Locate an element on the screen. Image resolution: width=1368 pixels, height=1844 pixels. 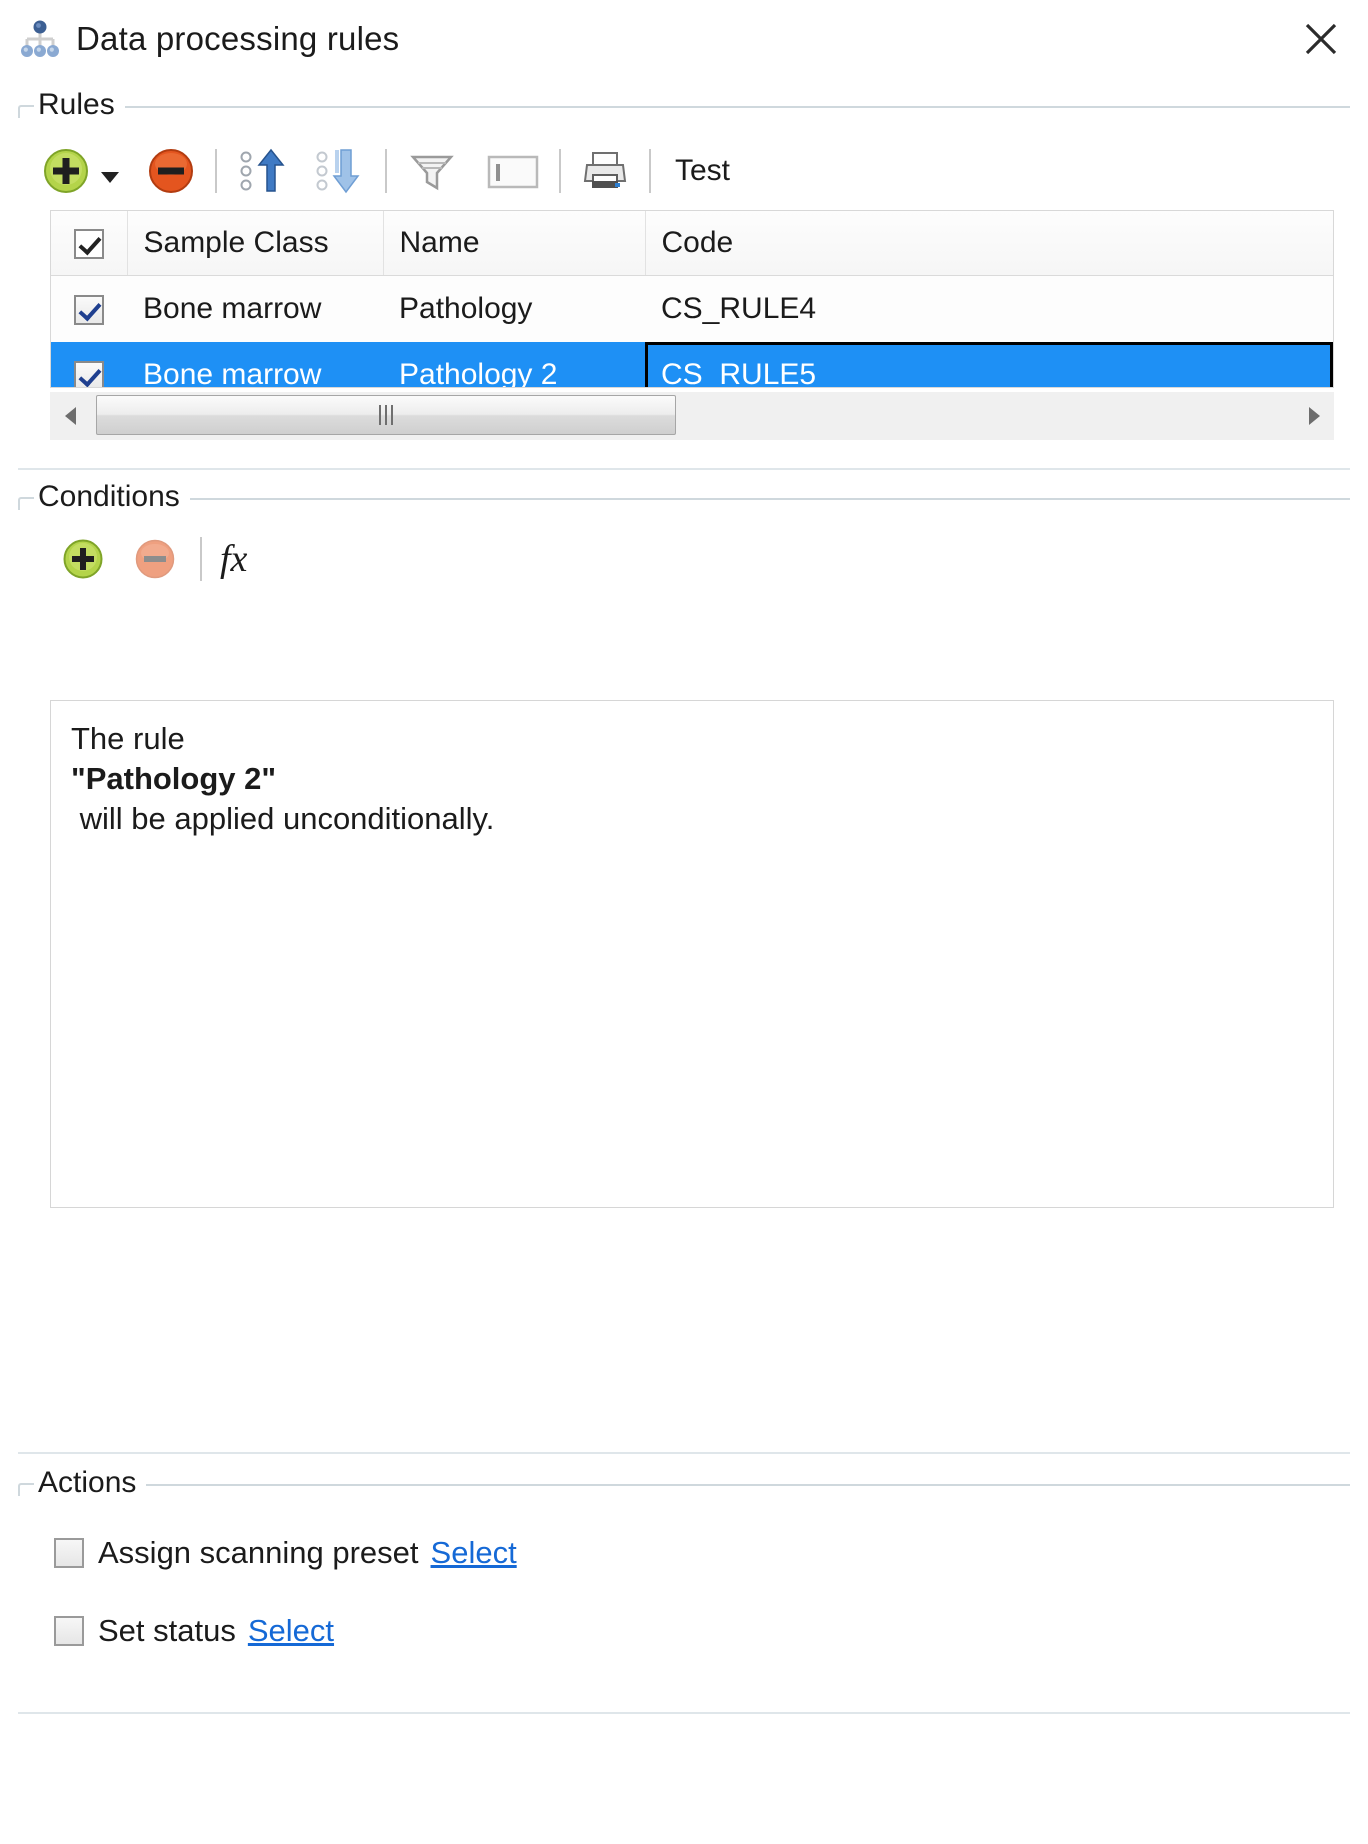
set-status-checkbox is located at coordinates (69, 1631).